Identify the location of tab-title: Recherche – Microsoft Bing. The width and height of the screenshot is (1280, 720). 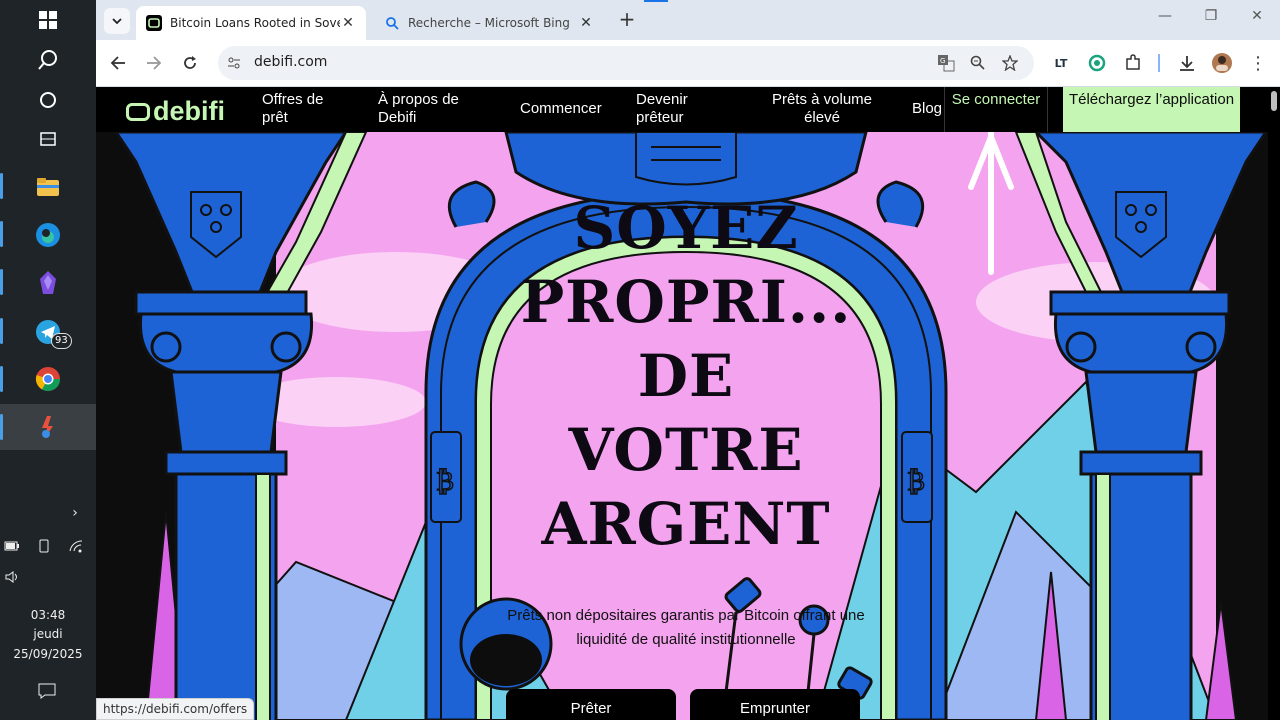
(489, 23).